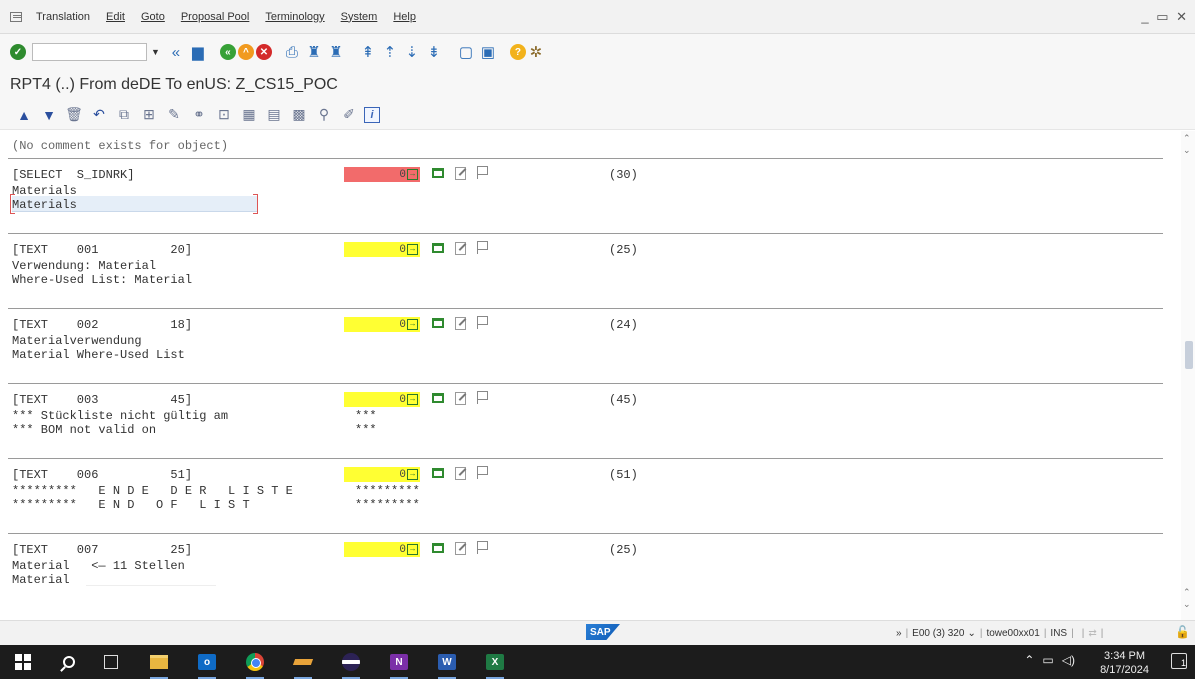 This screenshot has height=679, width=1195. What do you see at coordinates (227, 52) in the screenshot?
I see `back-icon: «` at bounding box center [227, 52].